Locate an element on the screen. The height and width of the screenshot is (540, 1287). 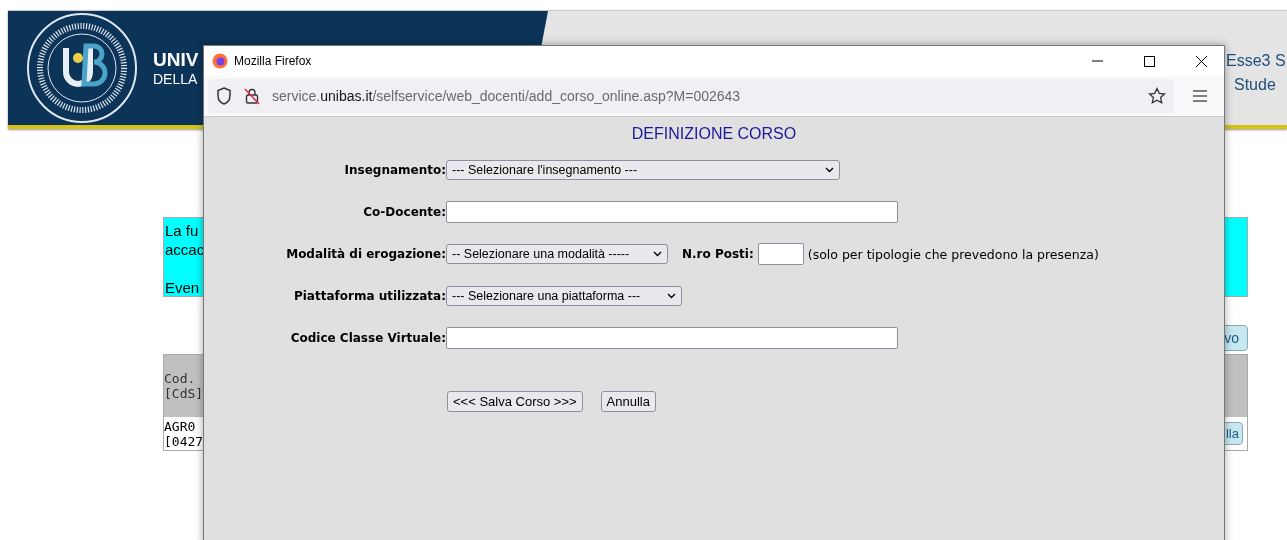
address-bar: service.unibas.it/selfservice/web_docenti/add_corso_online.asp?M=002643 is located at coordinates (691, 96).